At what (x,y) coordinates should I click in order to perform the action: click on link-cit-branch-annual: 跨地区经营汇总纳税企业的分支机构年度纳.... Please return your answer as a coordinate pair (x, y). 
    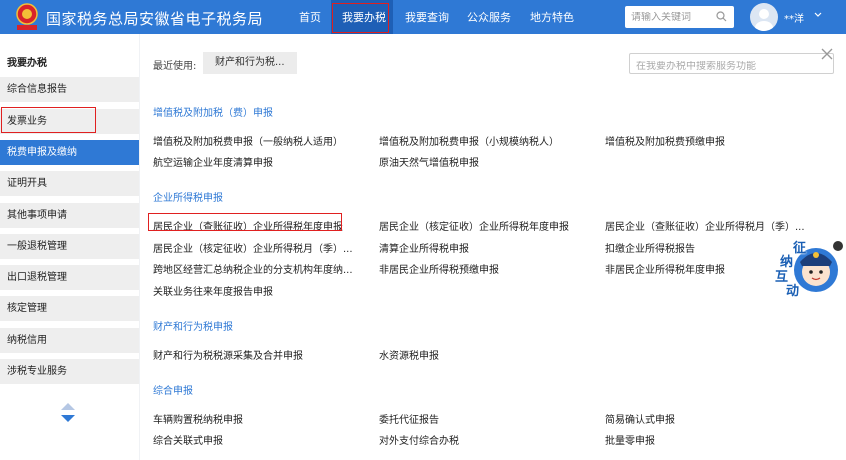
    Looking at the image, I should click on (253, 268).